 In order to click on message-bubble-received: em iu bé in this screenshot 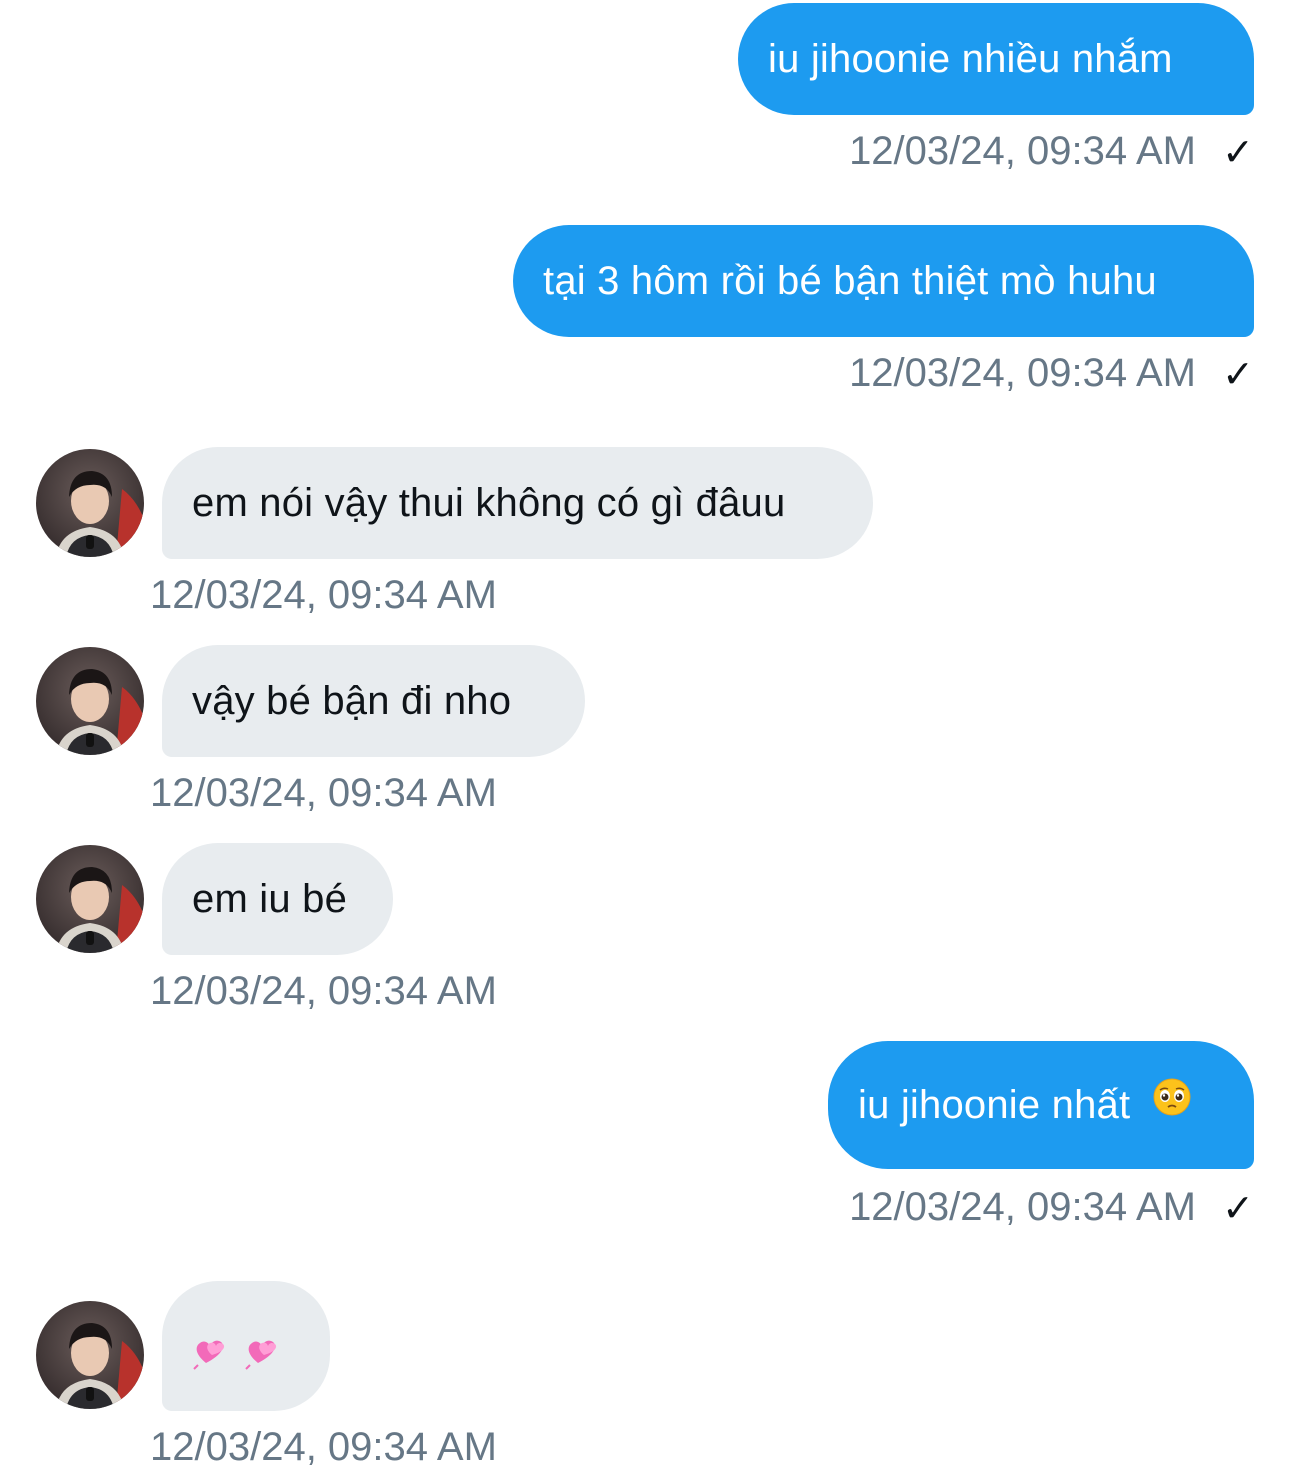, I will do `click(277, 899)`.